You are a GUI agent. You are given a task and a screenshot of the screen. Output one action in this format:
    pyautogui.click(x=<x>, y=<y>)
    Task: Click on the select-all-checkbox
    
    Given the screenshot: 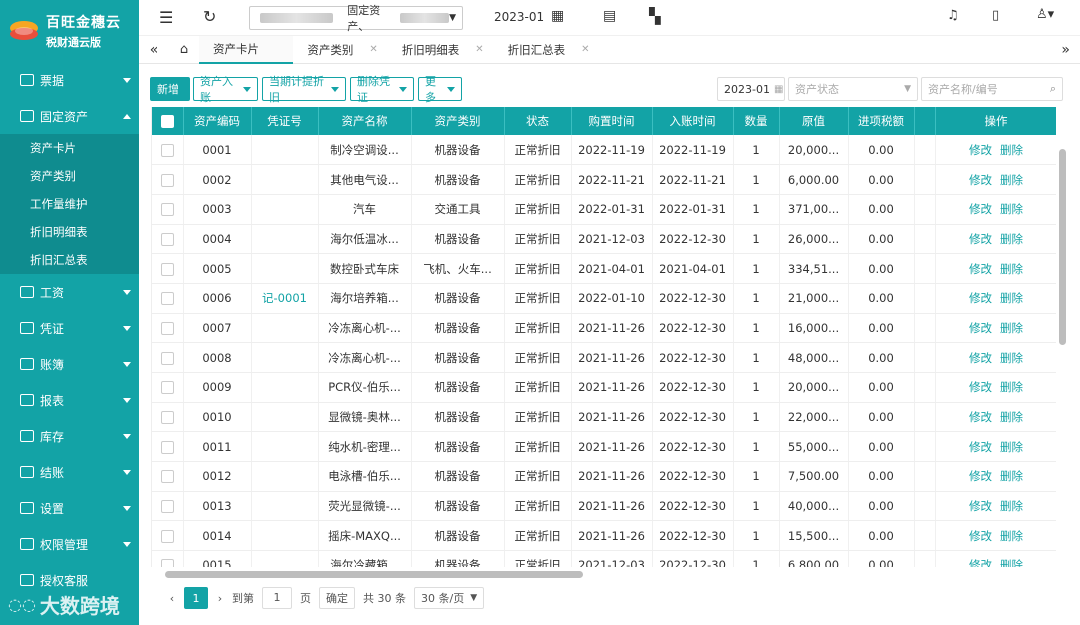 What is the action you would take?
    pyautogui.click(x=167, y=121)
    